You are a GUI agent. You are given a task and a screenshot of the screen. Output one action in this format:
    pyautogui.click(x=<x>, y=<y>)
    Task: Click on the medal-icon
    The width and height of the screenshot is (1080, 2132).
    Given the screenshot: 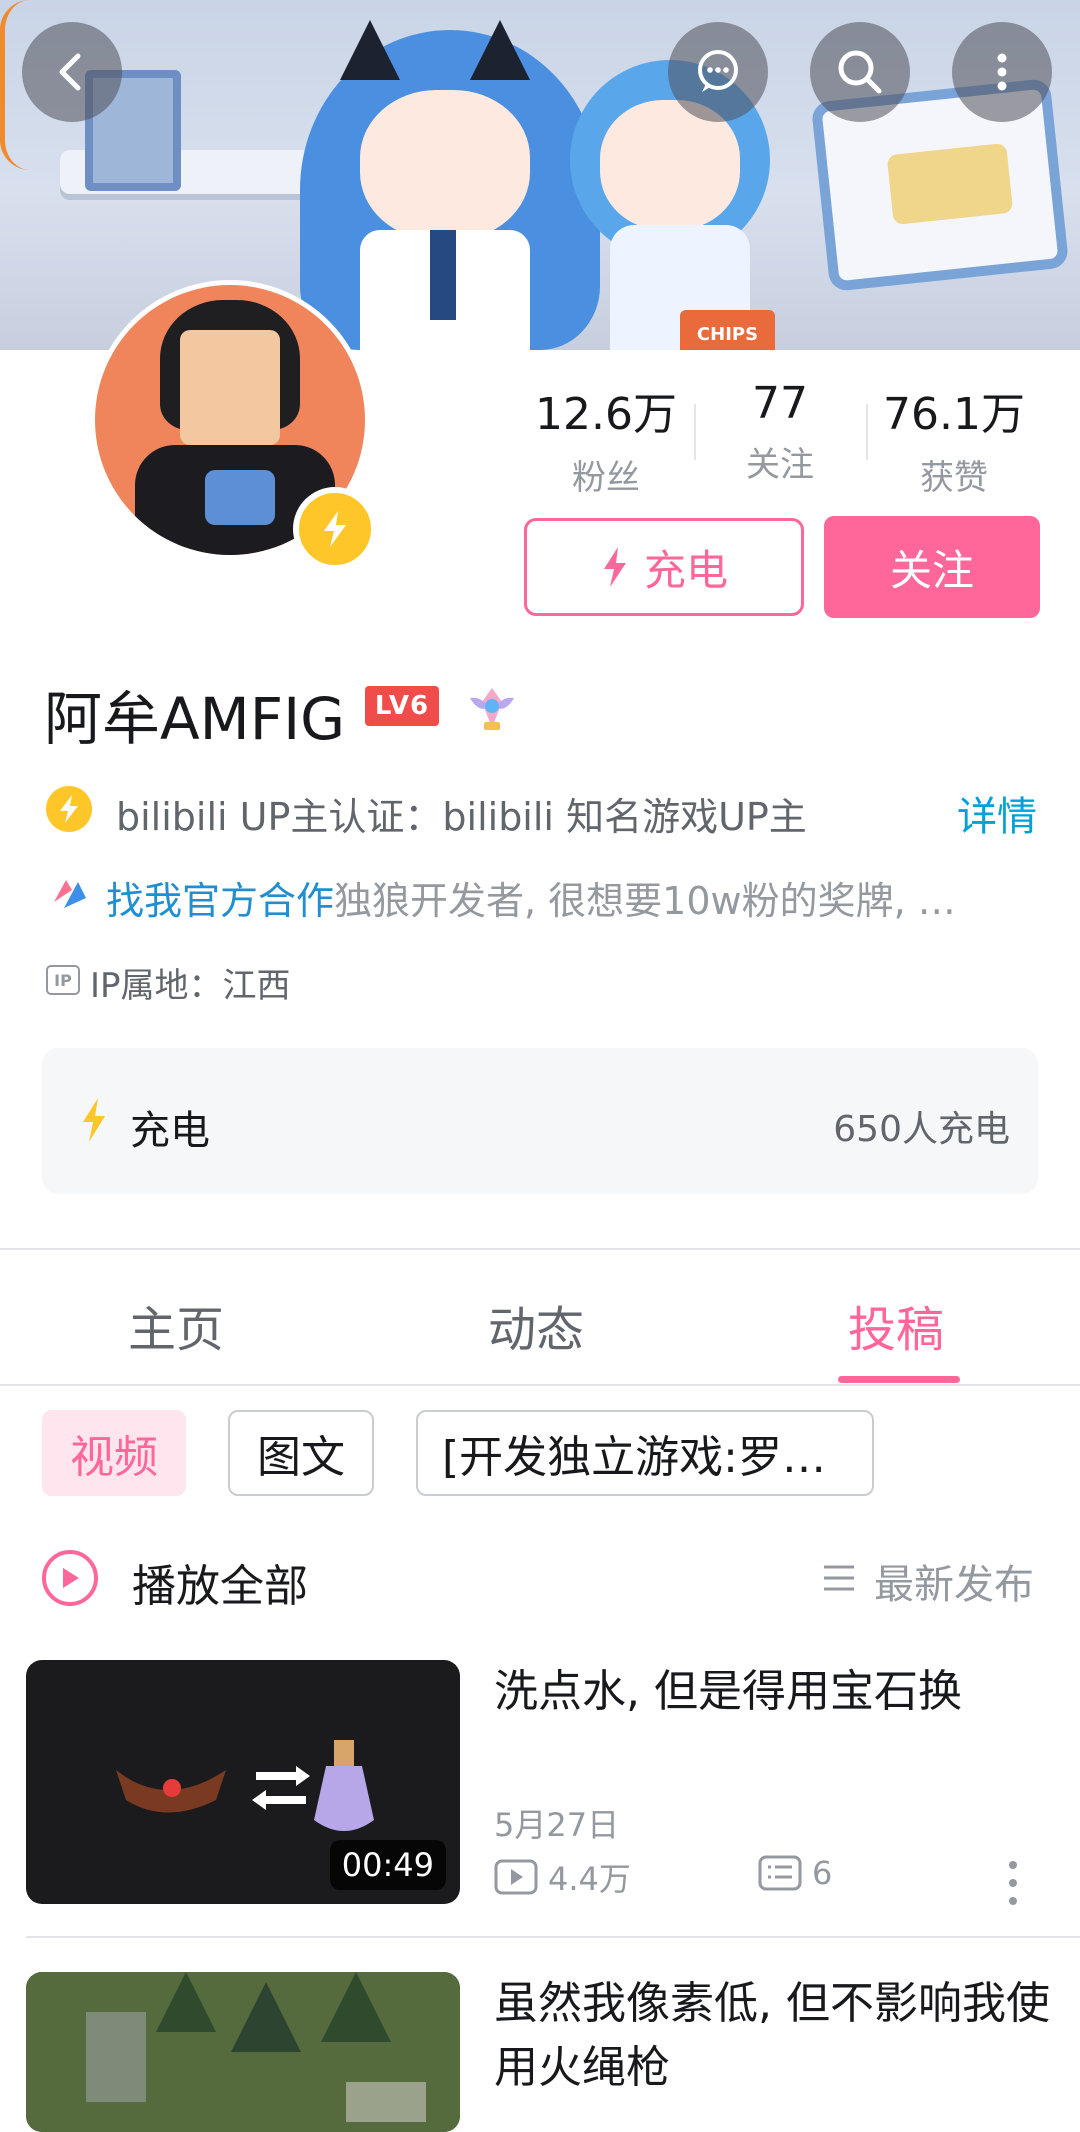 What is the action you would take?
    pyautogui.click(x=492, y=708)
    